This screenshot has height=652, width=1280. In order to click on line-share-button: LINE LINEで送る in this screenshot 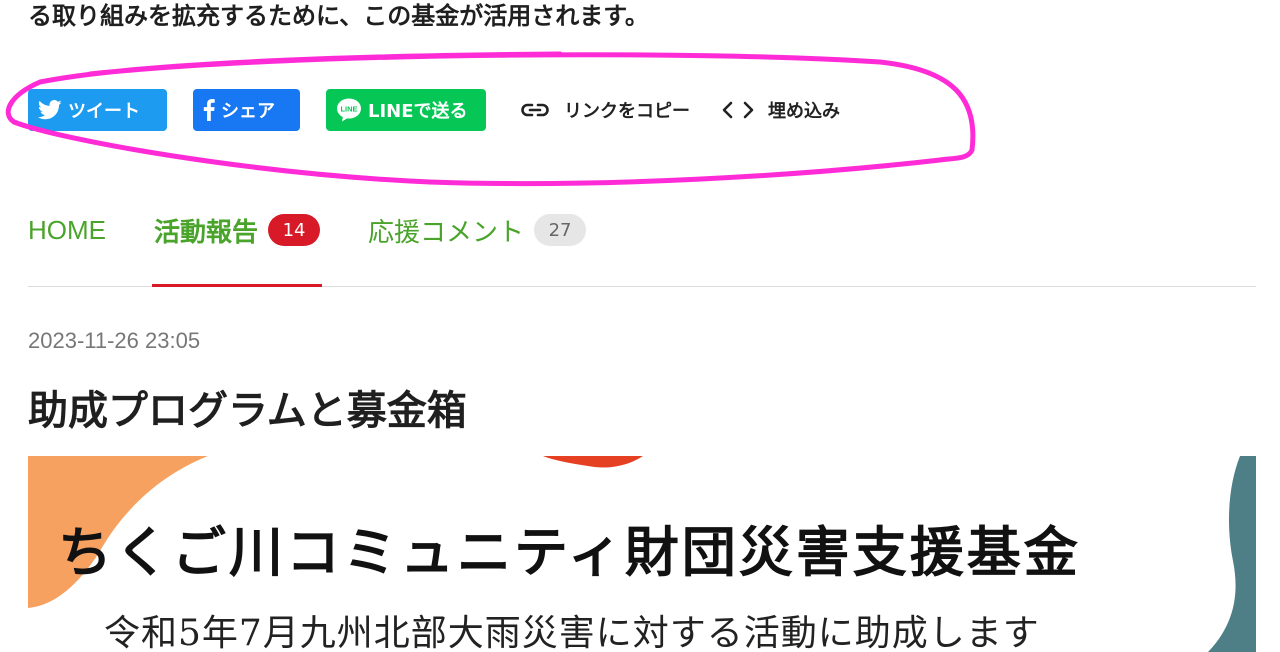, I will do `click(406, 110)`.